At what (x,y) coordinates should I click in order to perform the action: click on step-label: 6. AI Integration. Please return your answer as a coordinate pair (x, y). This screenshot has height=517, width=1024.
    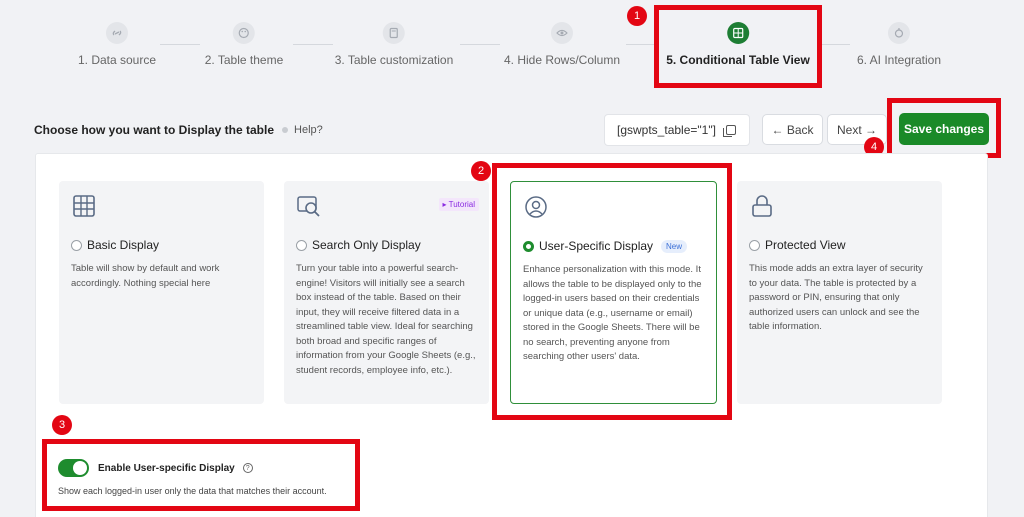
    Looking at the image, I should click on (899, 60).